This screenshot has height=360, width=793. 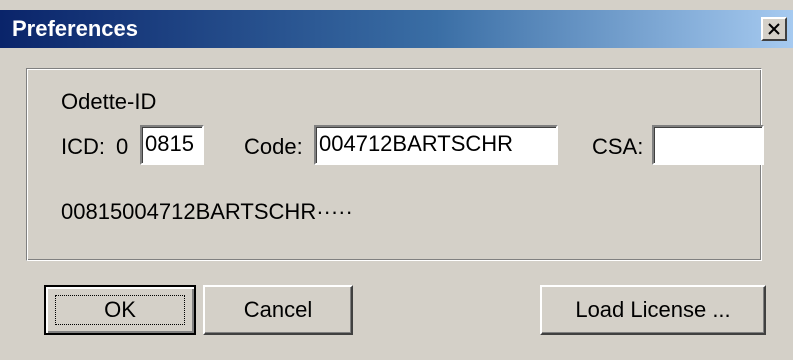 What do you see at coordinates (273, 146) in the screenshot?
I see `code-label: Code:` at bounding box center [273, 146].